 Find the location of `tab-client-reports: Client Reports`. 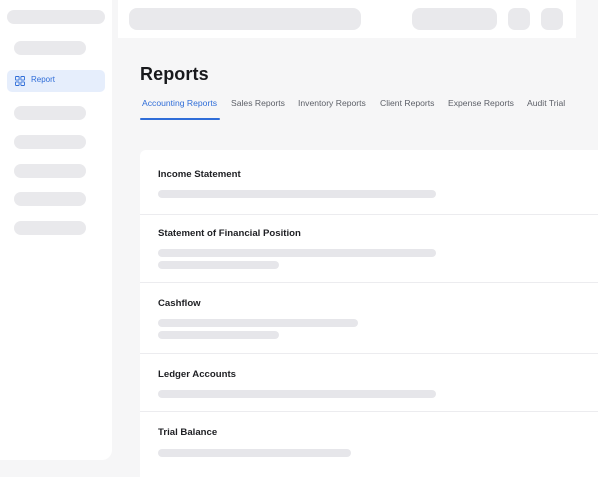

tab-client-reports: Client Reports is located at coordinates (407, 103).